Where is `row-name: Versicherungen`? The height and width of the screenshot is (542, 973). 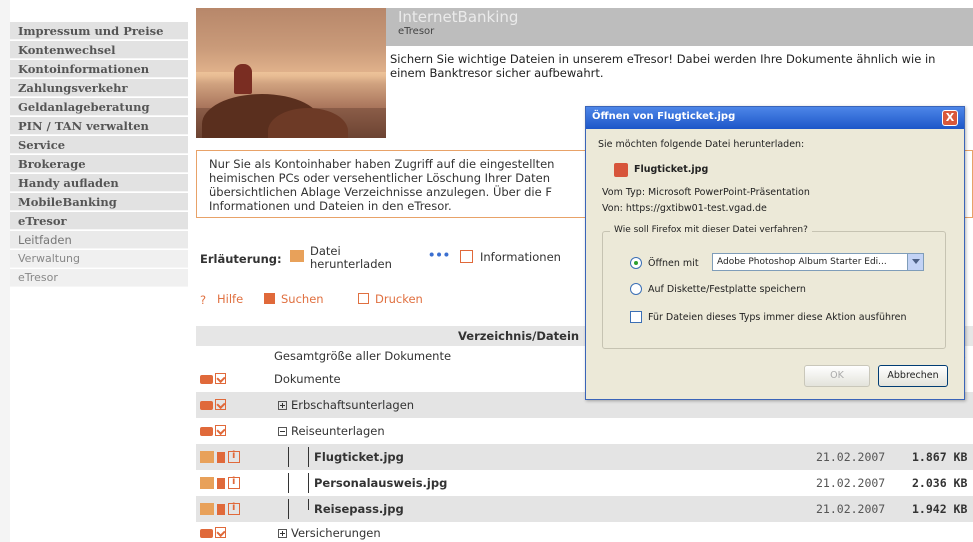 row-name: Versicherungen is located at coordinates (329, 533).